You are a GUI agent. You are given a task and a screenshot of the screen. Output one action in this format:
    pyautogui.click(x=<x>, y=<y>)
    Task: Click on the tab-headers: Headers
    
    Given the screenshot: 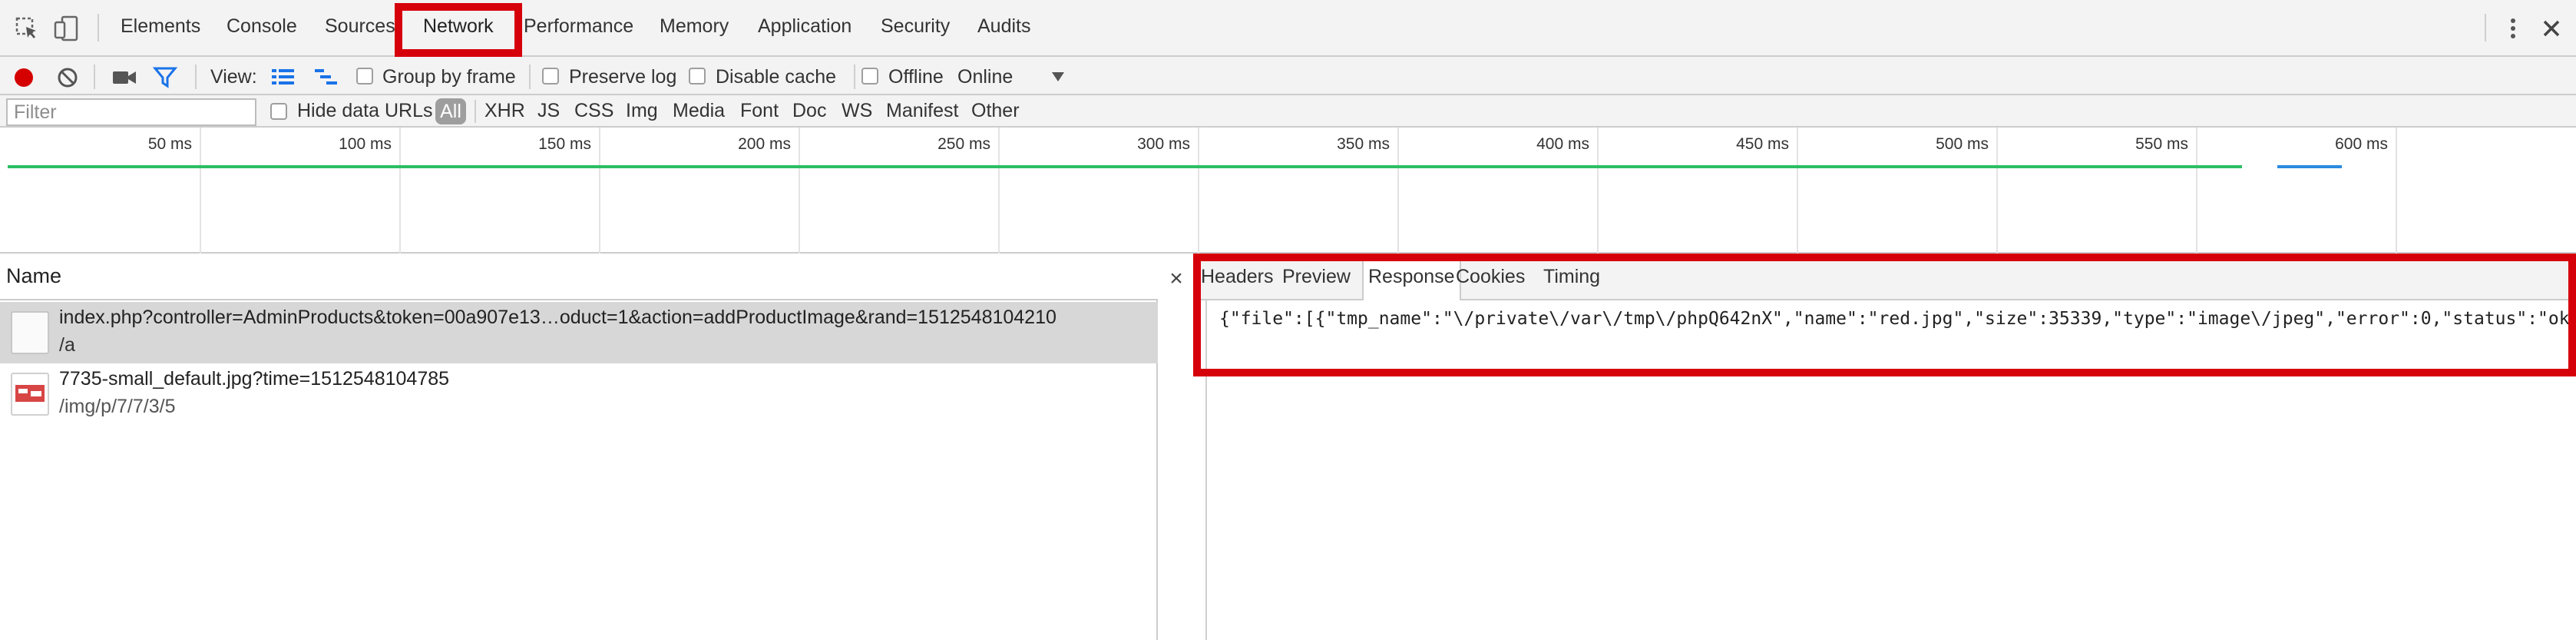 What is the action you would take?
    pyautogui.click(x=1237, y=277)
    